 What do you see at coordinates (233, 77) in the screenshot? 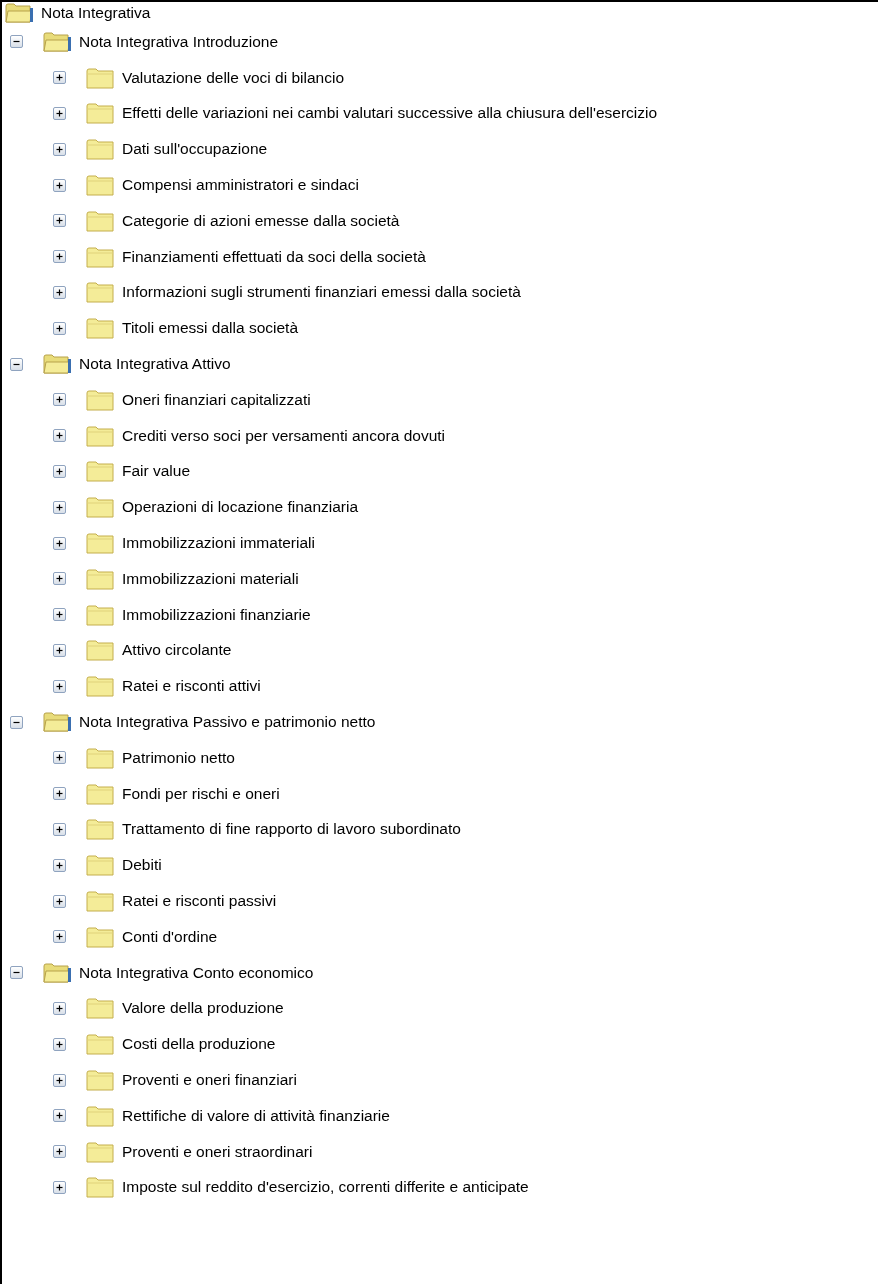
I see `tree-item: Valutazione delle voci di bilancio` at bounding box center [233, 77].